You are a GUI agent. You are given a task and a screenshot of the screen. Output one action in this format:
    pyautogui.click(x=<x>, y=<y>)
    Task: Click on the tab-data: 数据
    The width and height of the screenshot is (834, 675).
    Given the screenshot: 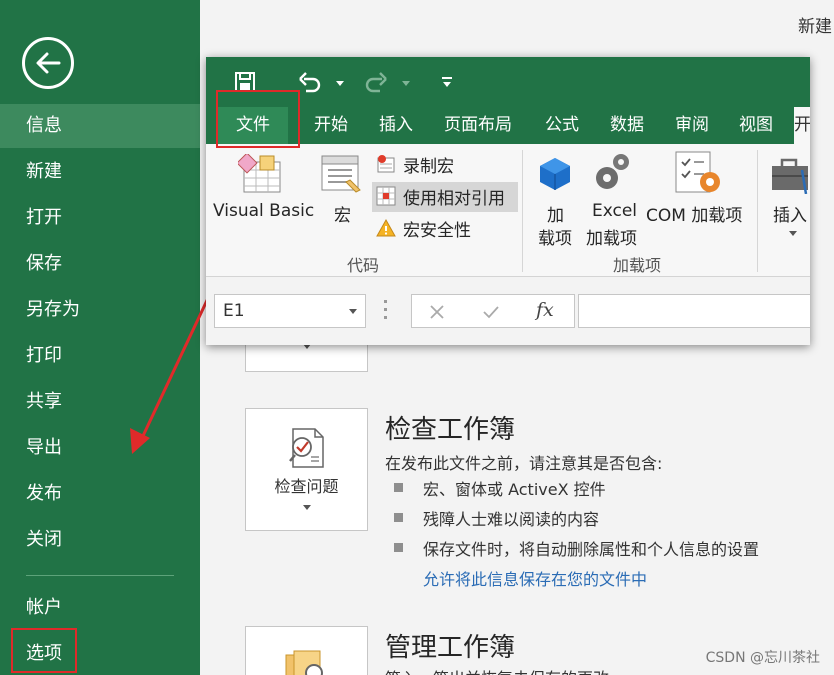 What is the action you would take?
    pyautogui.click(x=627, y=125)
    